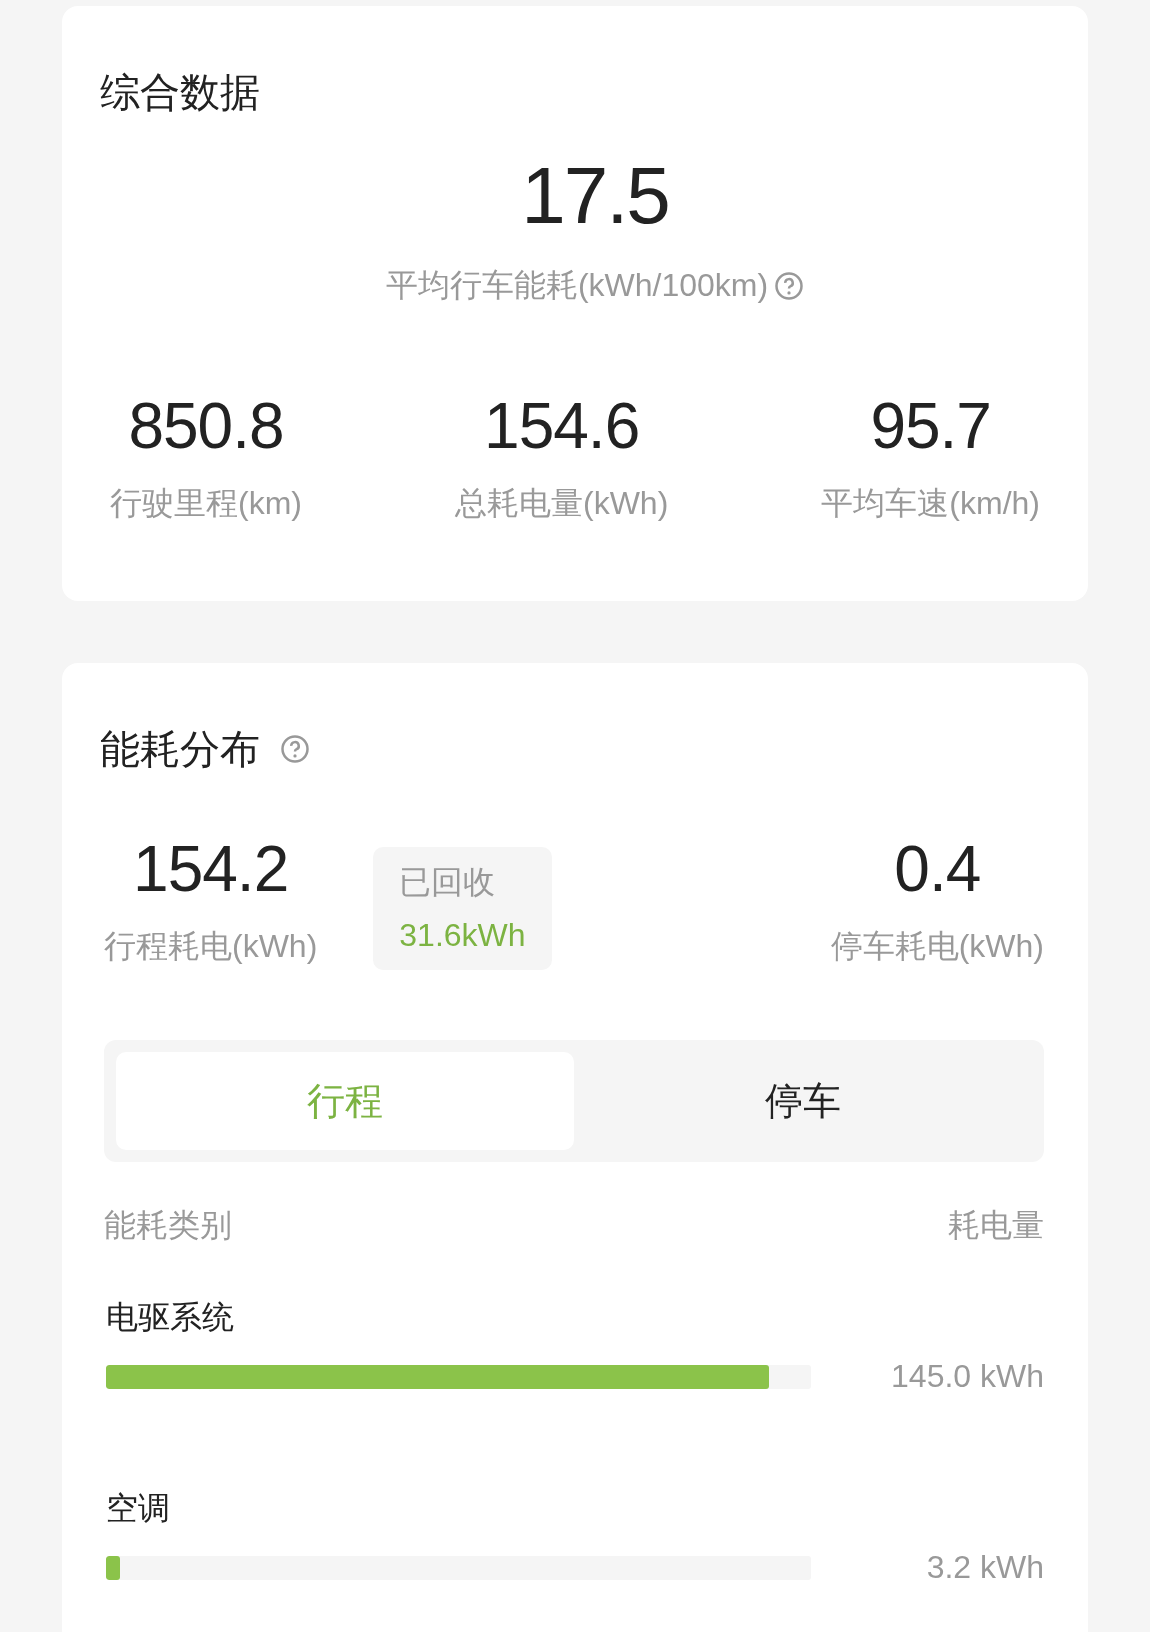 This screenshot has height=1632, width=1150. What do you see at coordinates (180, 92) in the screenshot?
I see `section-title: 综合数据` at bounding box center [180, 92].